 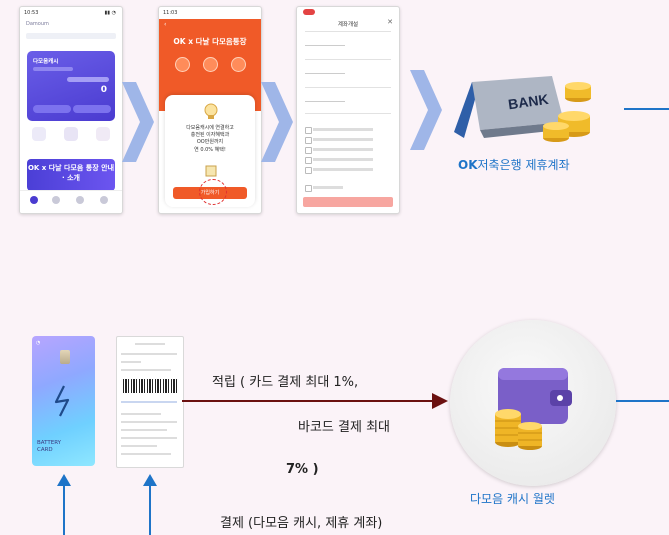 What do you see at coordinates (210, 139) in the screenshot?
I see `modal-text: 다모음캐시에 연결하고 충전된 이자혜택과 OO만원까지 연 0.0% 혜택!` at bounding box center [210, 139].